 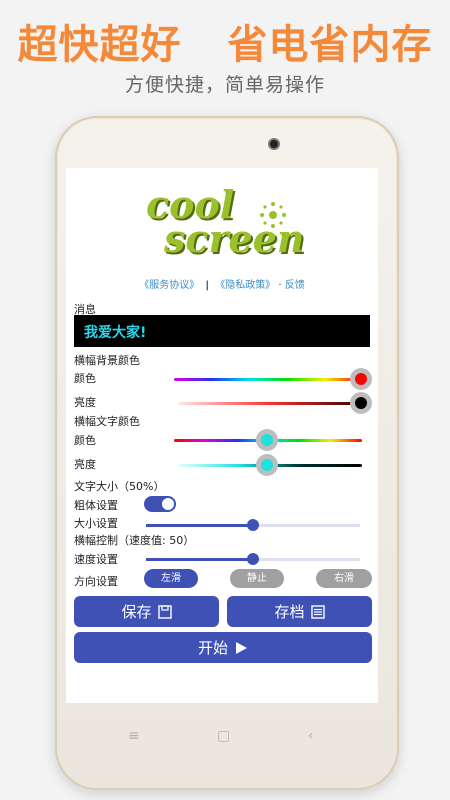 What do you see at coordinates (268, 379) in the screenshot?
I see `bg-color-slider` at bounding box center [268, 379].